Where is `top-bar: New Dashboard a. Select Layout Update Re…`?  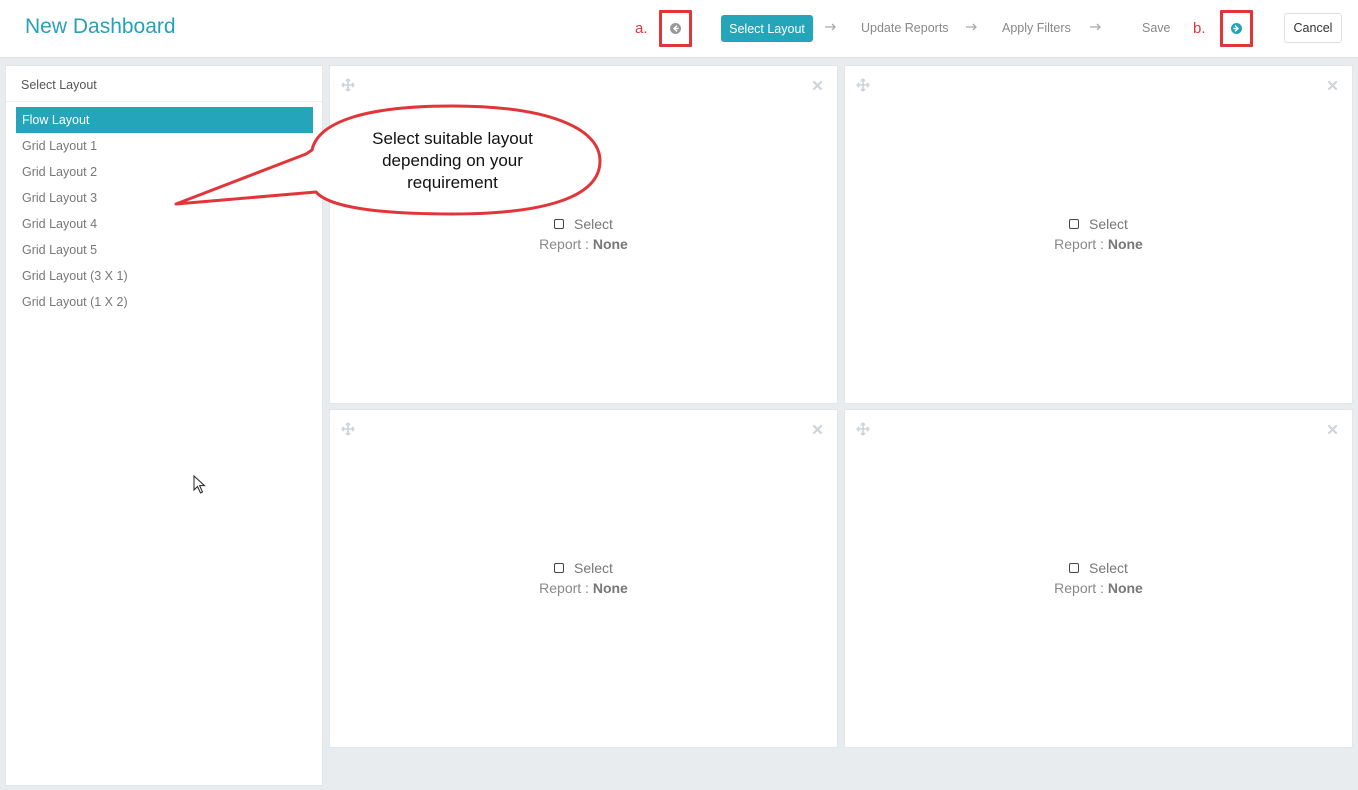
top-bar: New Dashboard a. Select Layout Update Re… is located at coordinates (679, 29).